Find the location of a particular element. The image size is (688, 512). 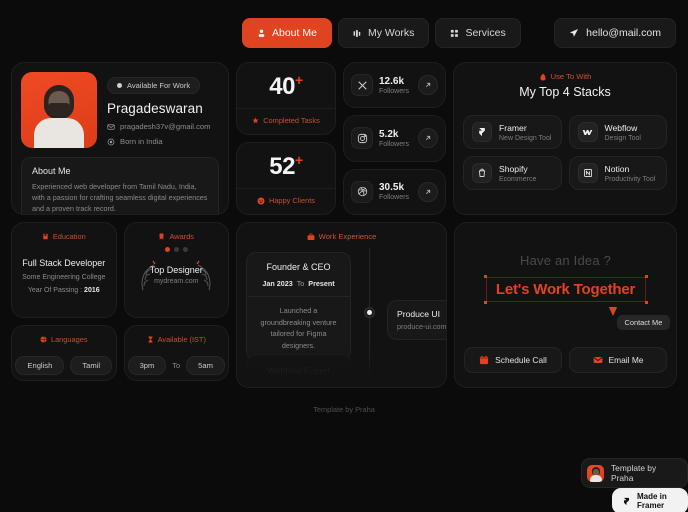

work-kicker: Work Experience is located at coordinates (341, 236).